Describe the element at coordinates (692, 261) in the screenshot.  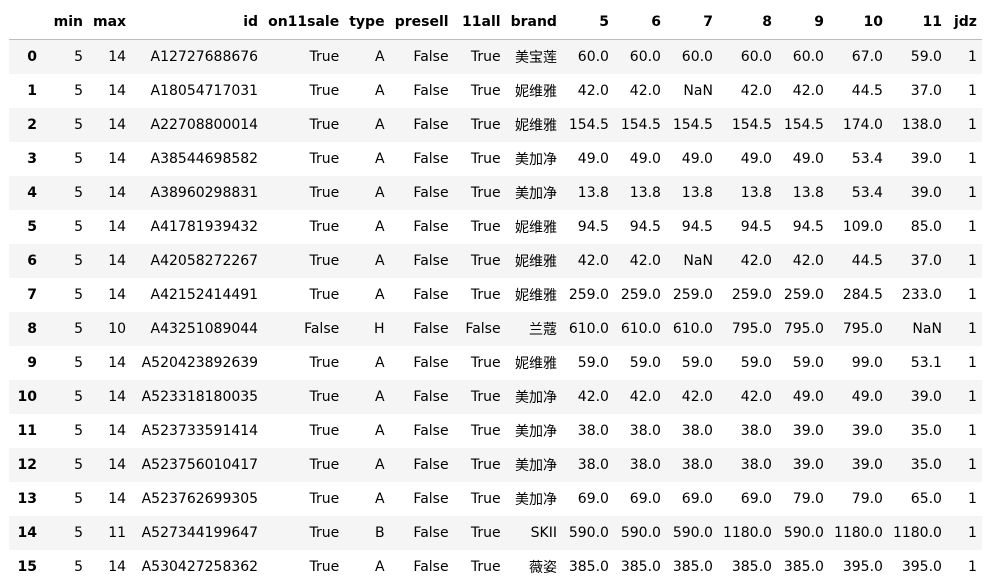
I see `table-cell: NaN` at that location.